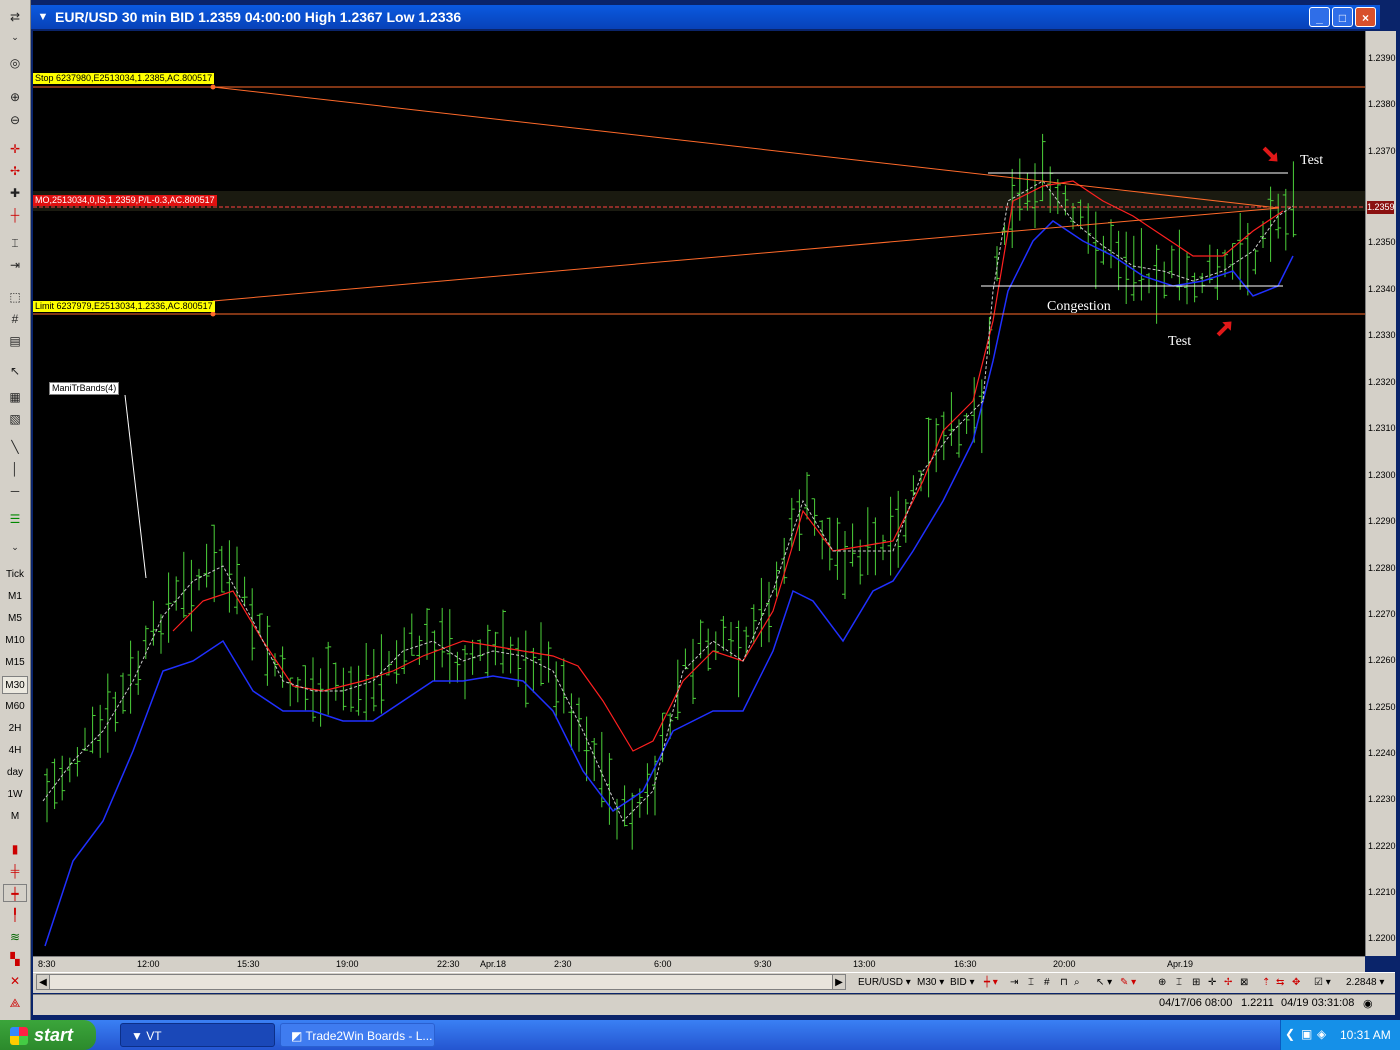 The height and width of the screenshot is (1050, 1400). Describe the element at coordinates (15, 63) in the screenshot. I see `target-icon: ◎` at that location.